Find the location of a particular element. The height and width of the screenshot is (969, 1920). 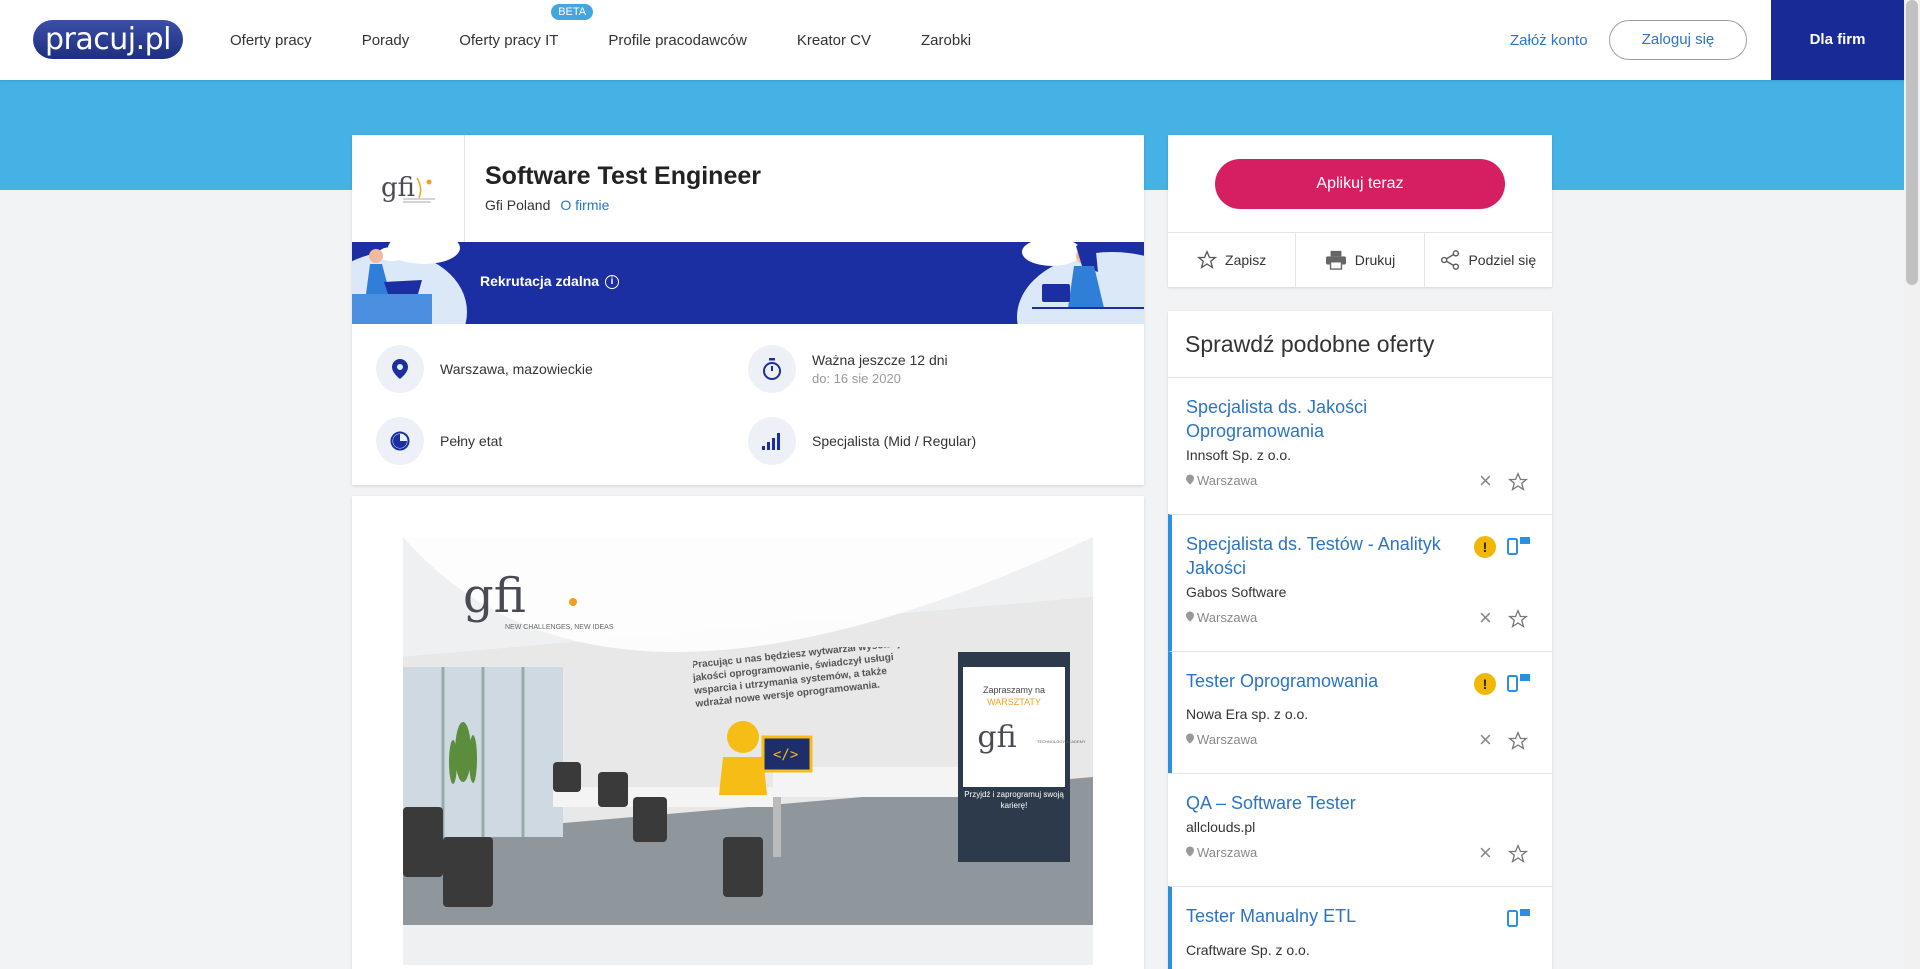

remote-recruitment-text: Rekrutacja zdalna is located at coordinates (540, 281).